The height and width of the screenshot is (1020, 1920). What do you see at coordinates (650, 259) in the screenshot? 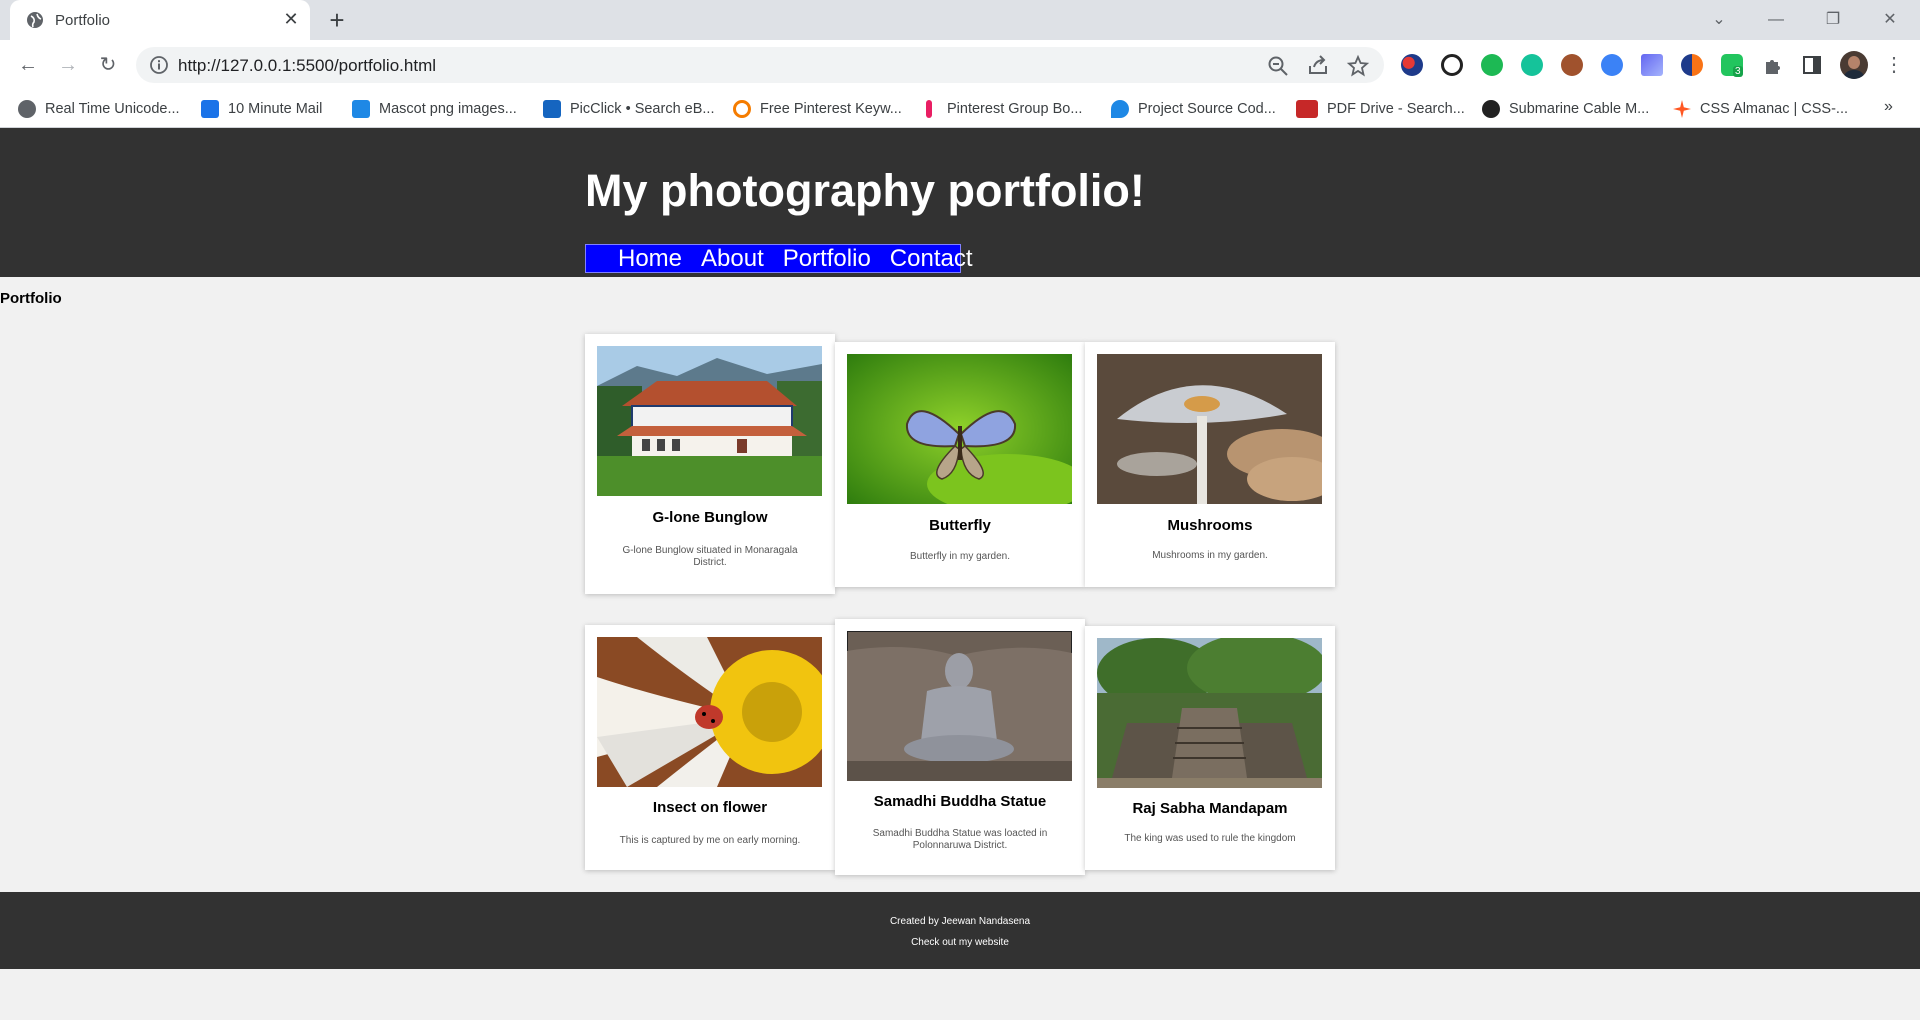
I see `nav-home: Home` at bounding box center [650, 259].